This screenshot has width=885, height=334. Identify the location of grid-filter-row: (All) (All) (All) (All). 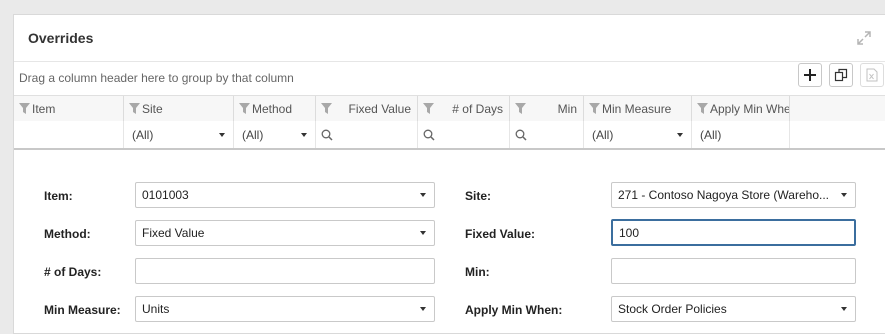
(449, 135).